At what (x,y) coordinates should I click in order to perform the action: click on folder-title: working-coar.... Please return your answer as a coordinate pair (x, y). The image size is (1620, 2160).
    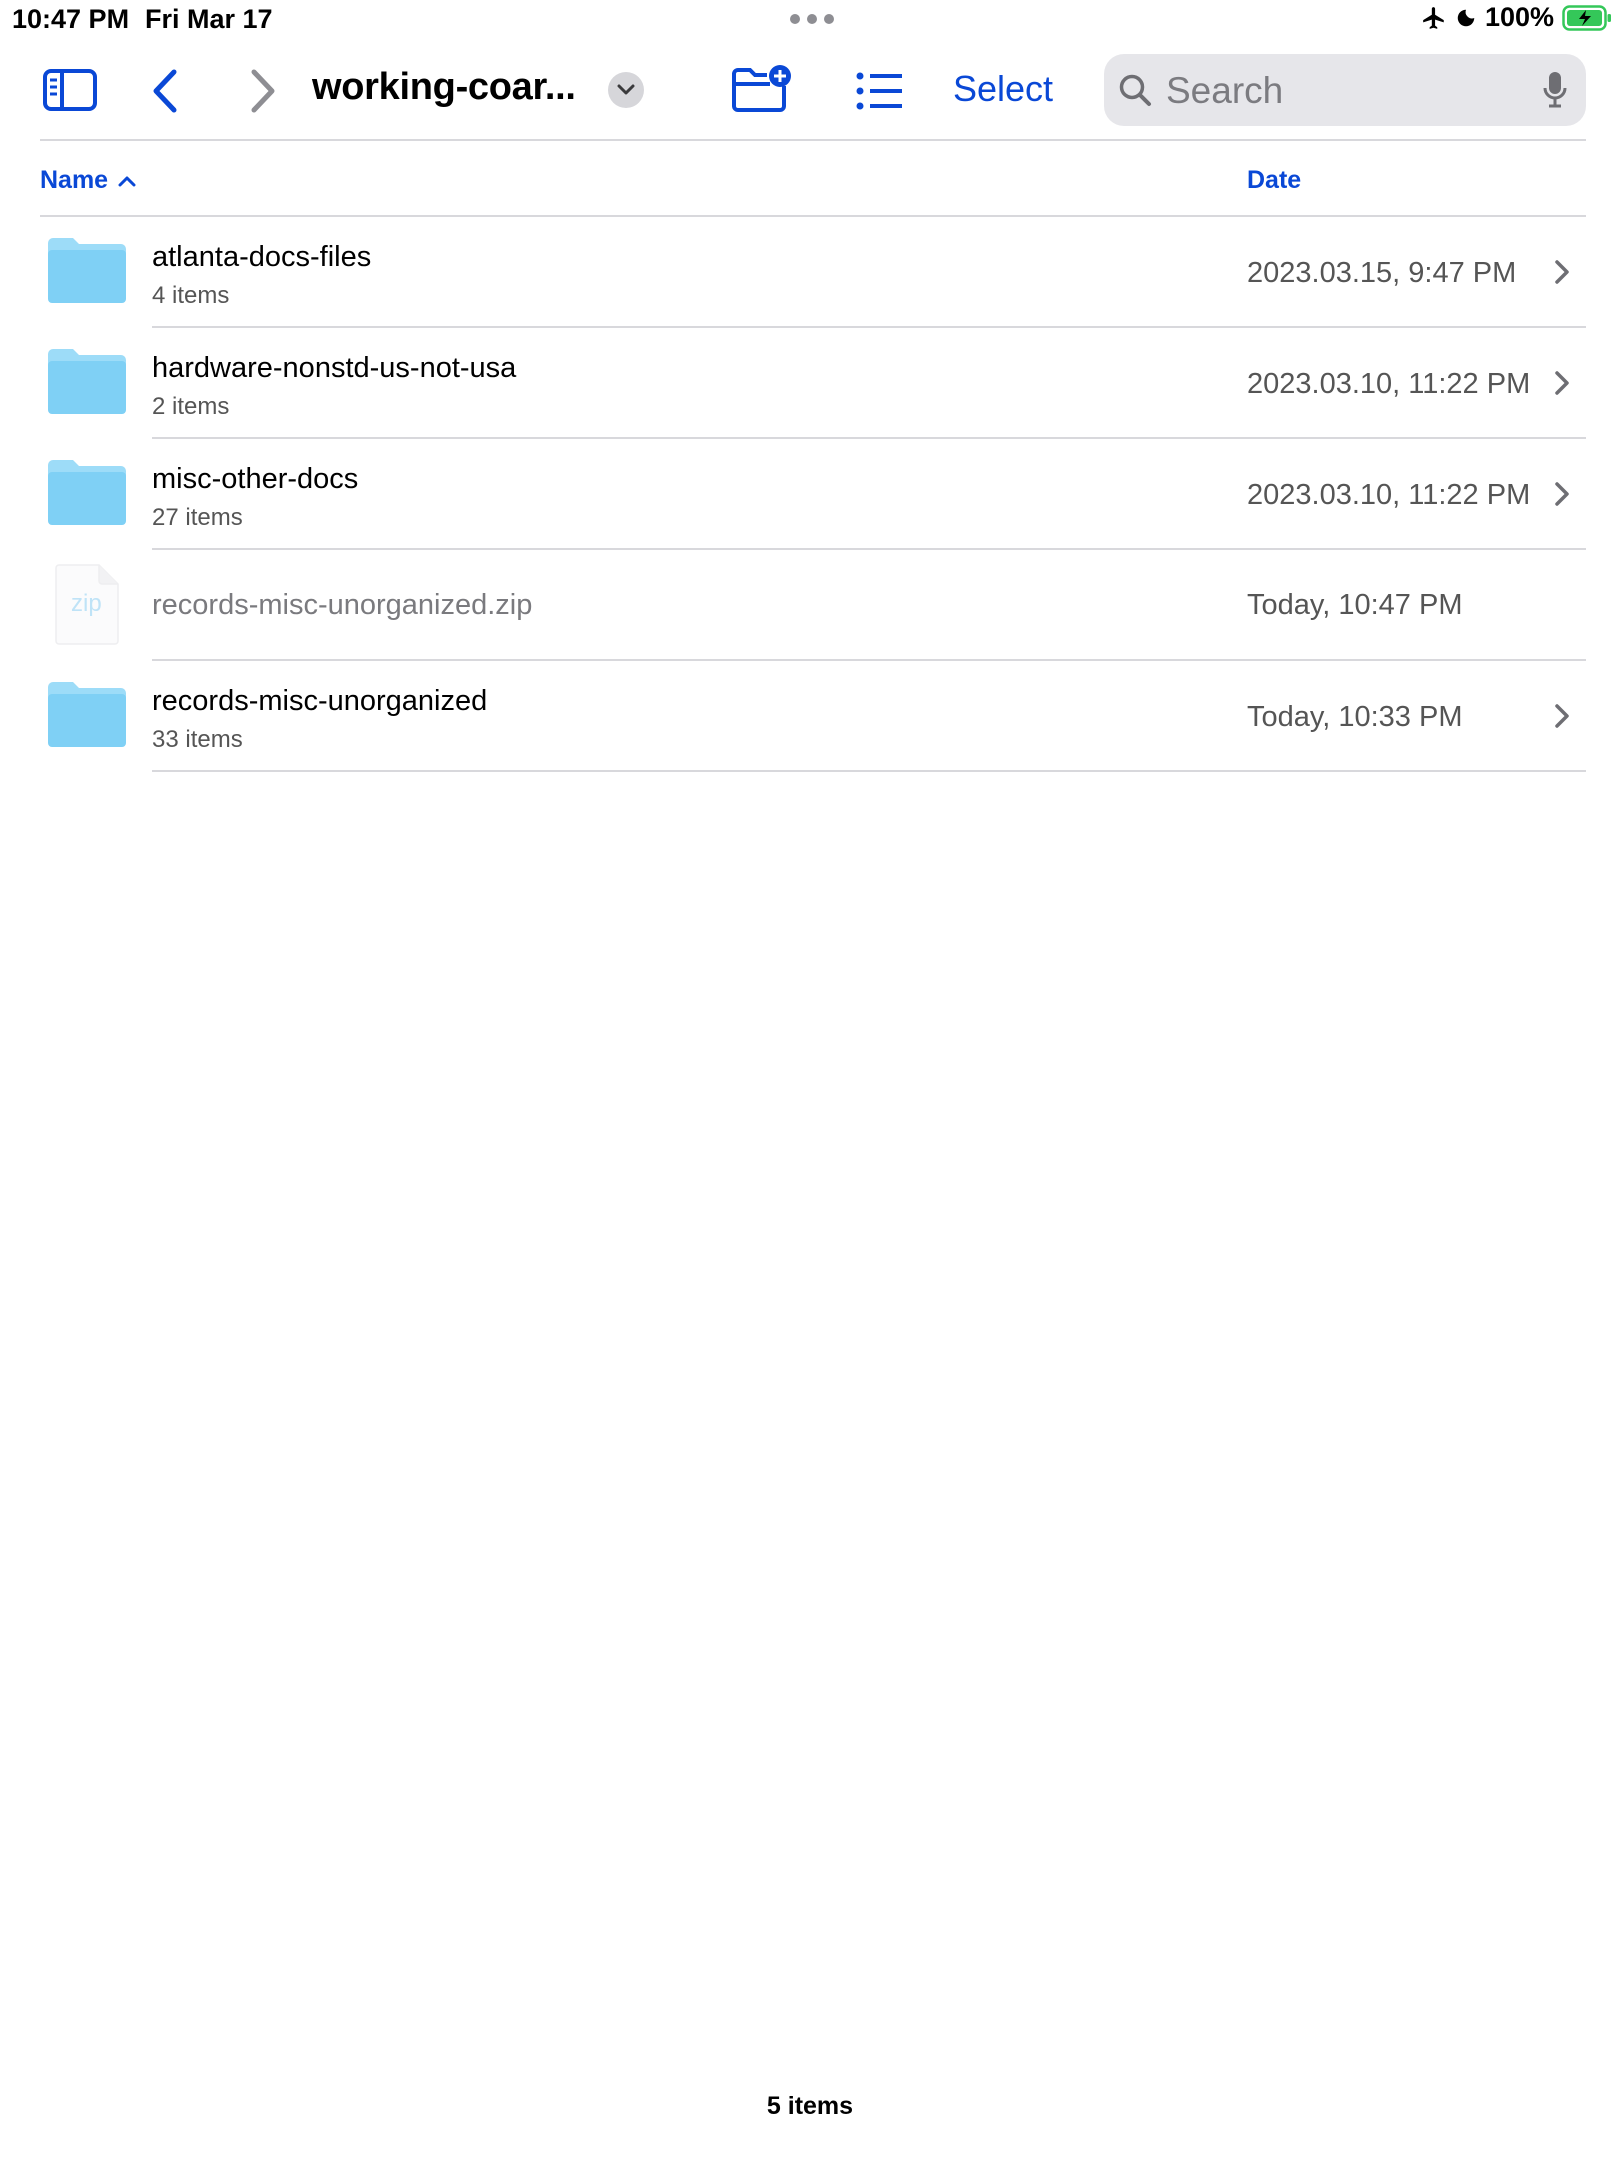
    Looking at the image, I should click on (444, 87).